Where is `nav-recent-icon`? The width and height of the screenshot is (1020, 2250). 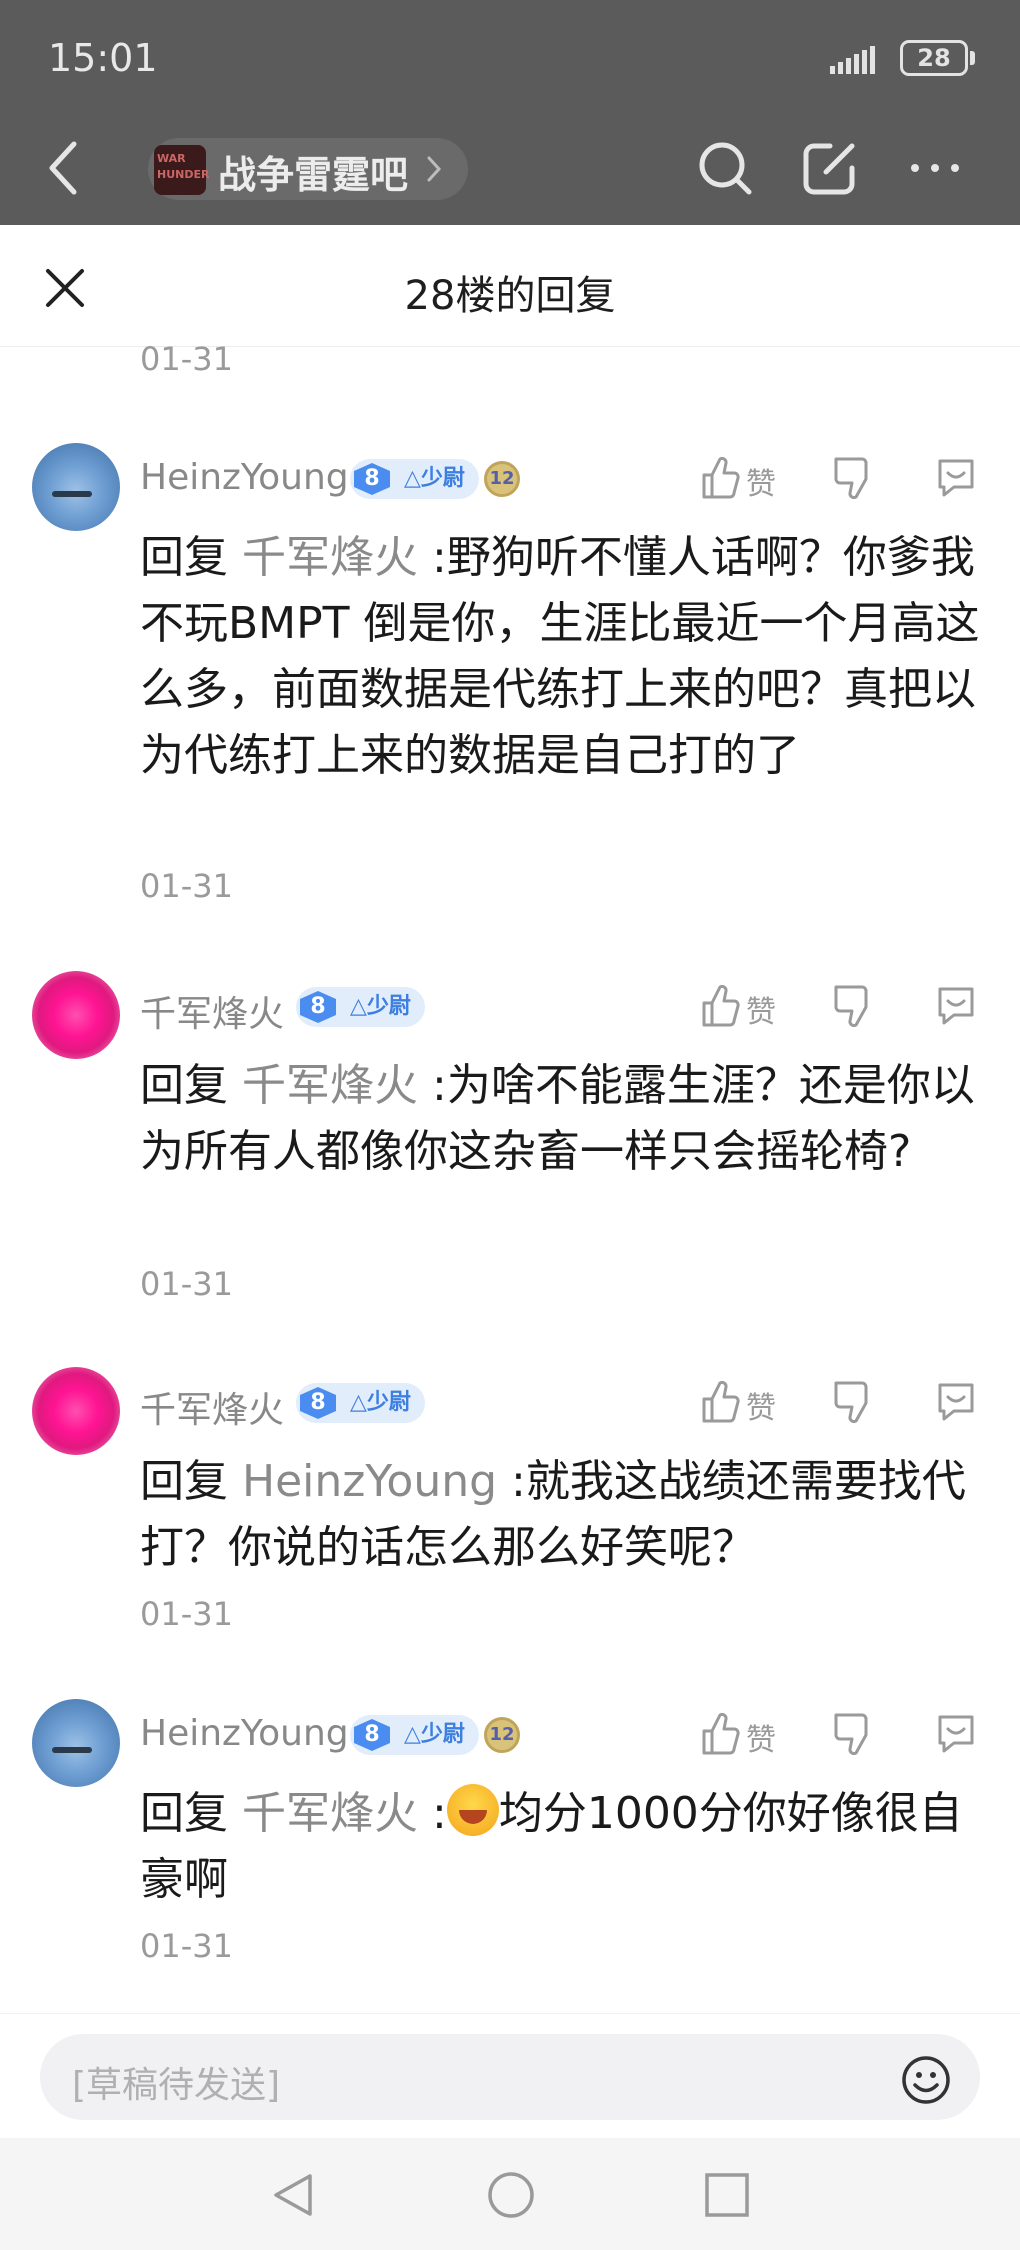
nav-recent-icon is located at coordinates (727, 2195).